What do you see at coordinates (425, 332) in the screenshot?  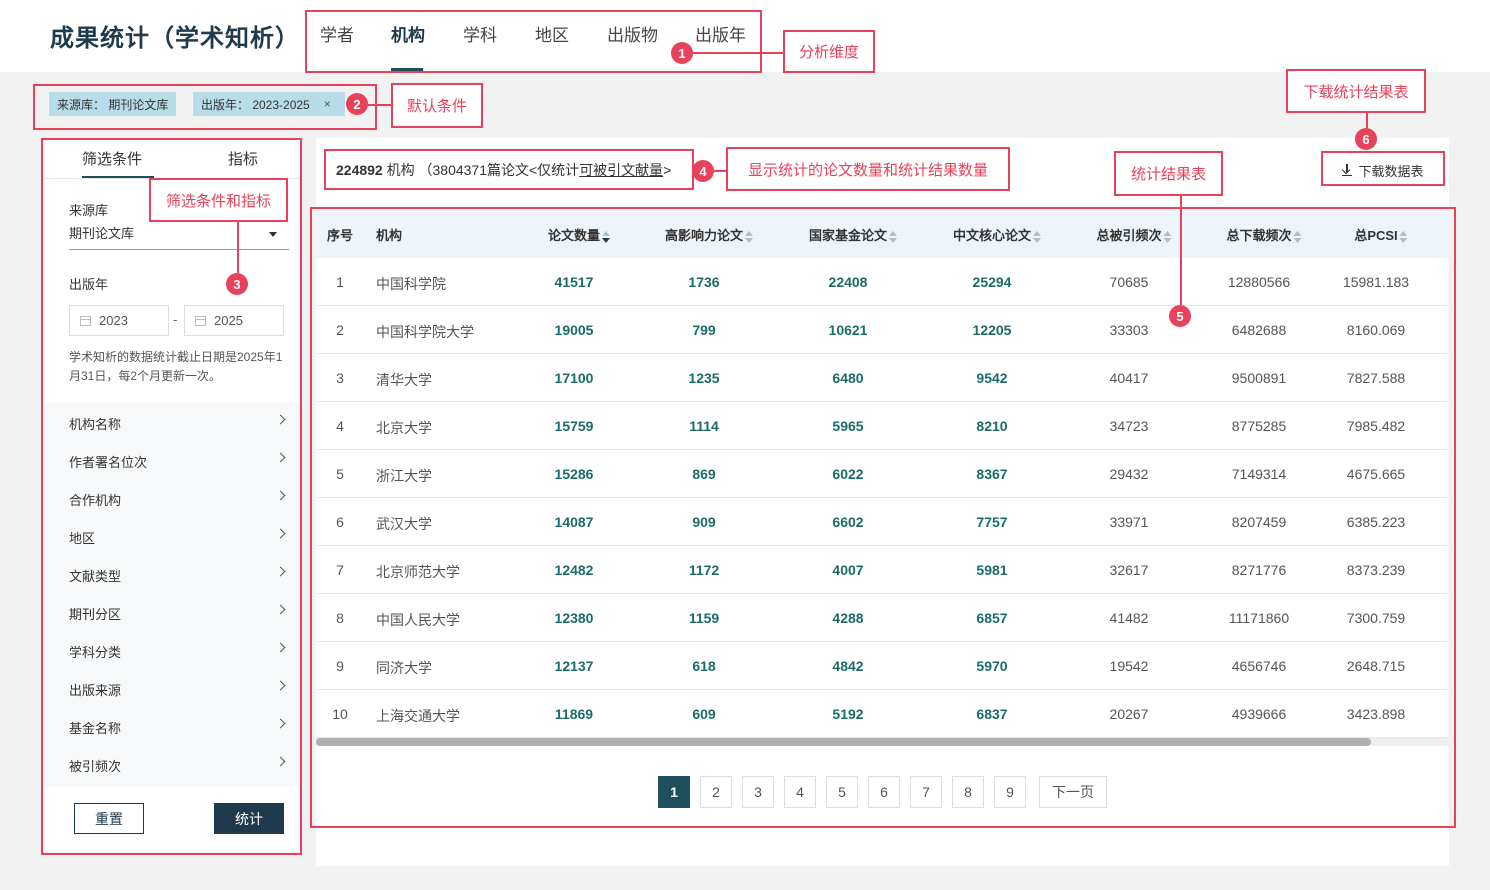 I see `cell-institution: 中国科学院大学` at bounding box center [425, 332].